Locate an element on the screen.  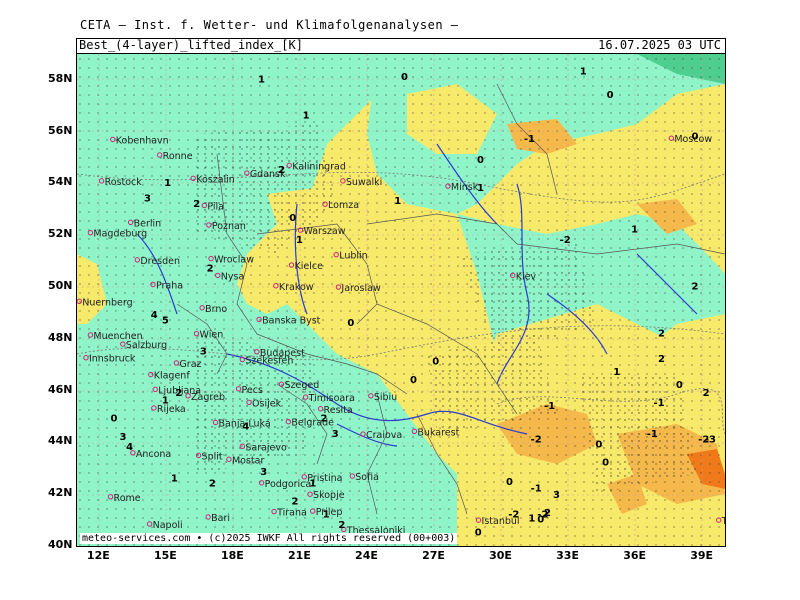
lat-tick-label: 50N is located at coordinates (60, 286).